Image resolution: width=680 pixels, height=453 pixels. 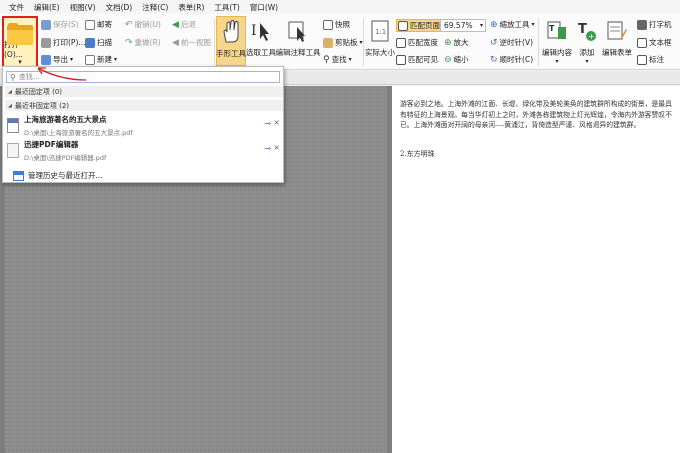 I want to click on export-icon, so click(x=46, y=59).